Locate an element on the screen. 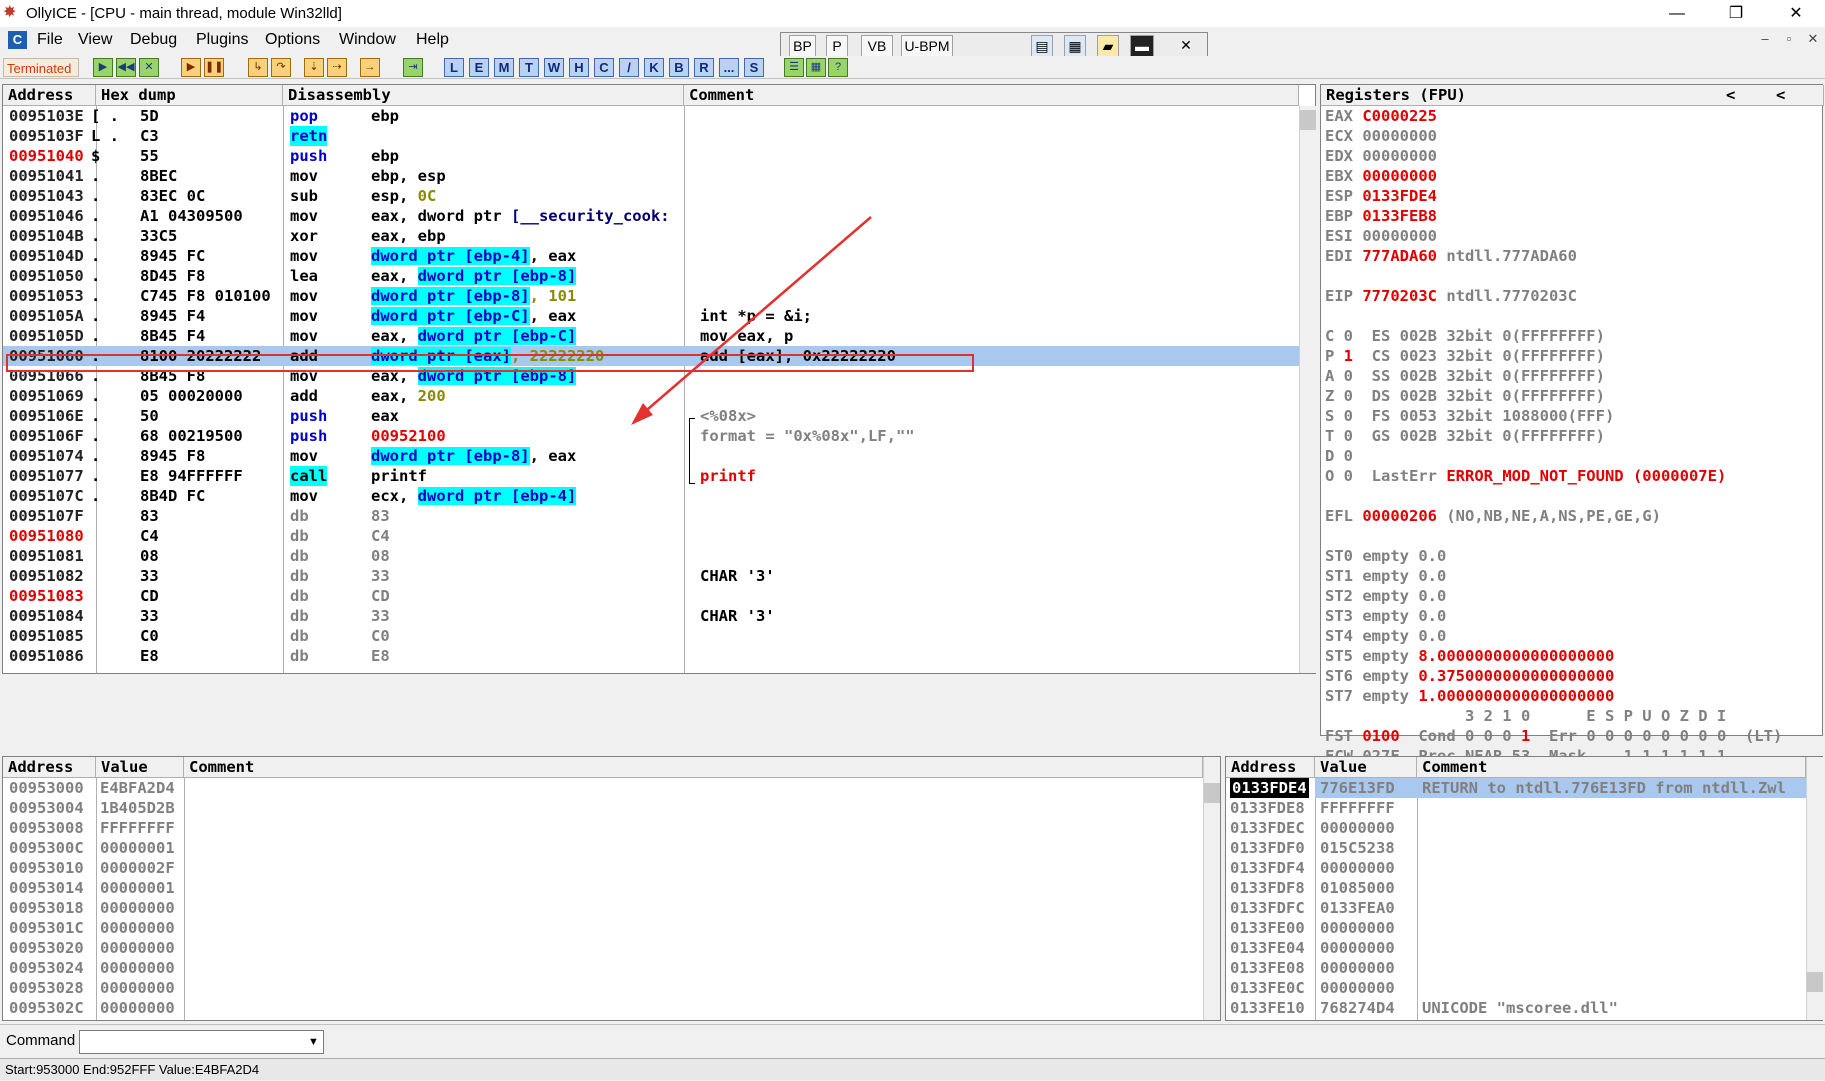 The width and height of the screenshot is (1825, 1081). register-line: EFL 00000206 (NO,NB,NE,A,NS,PE,GE,G) is located at coordinates (1493, 516).